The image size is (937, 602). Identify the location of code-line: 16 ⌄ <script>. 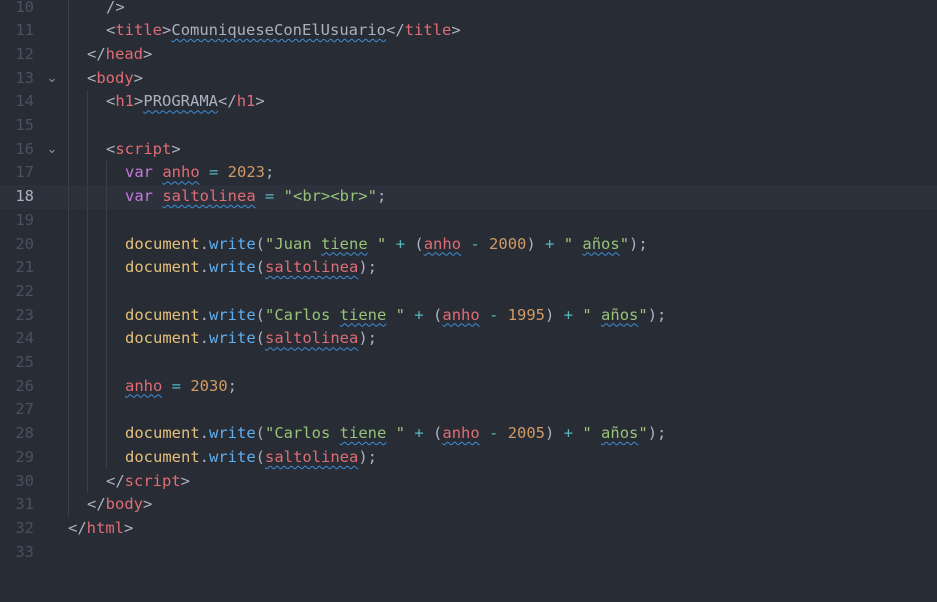
(468, 150).